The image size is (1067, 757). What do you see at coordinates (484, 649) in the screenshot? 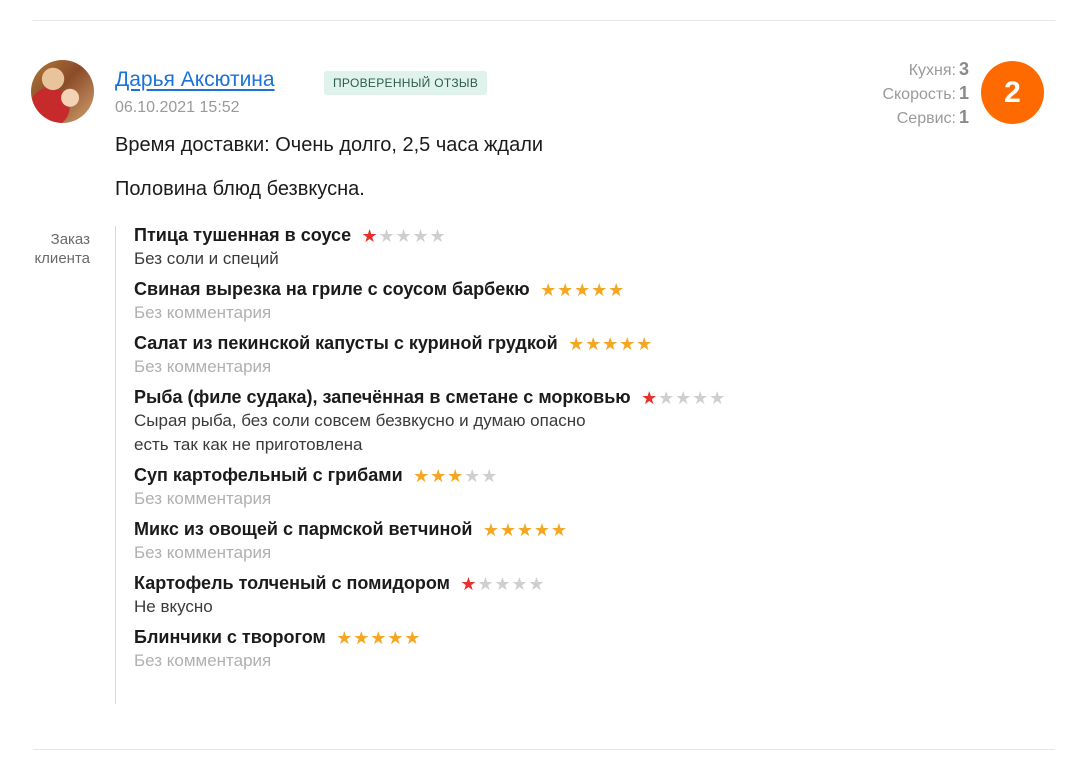
I see `dish-item: Блинчики с творогом ★ ★ ★ ★ ★ Без комментария` at bounding box center [484, 649].